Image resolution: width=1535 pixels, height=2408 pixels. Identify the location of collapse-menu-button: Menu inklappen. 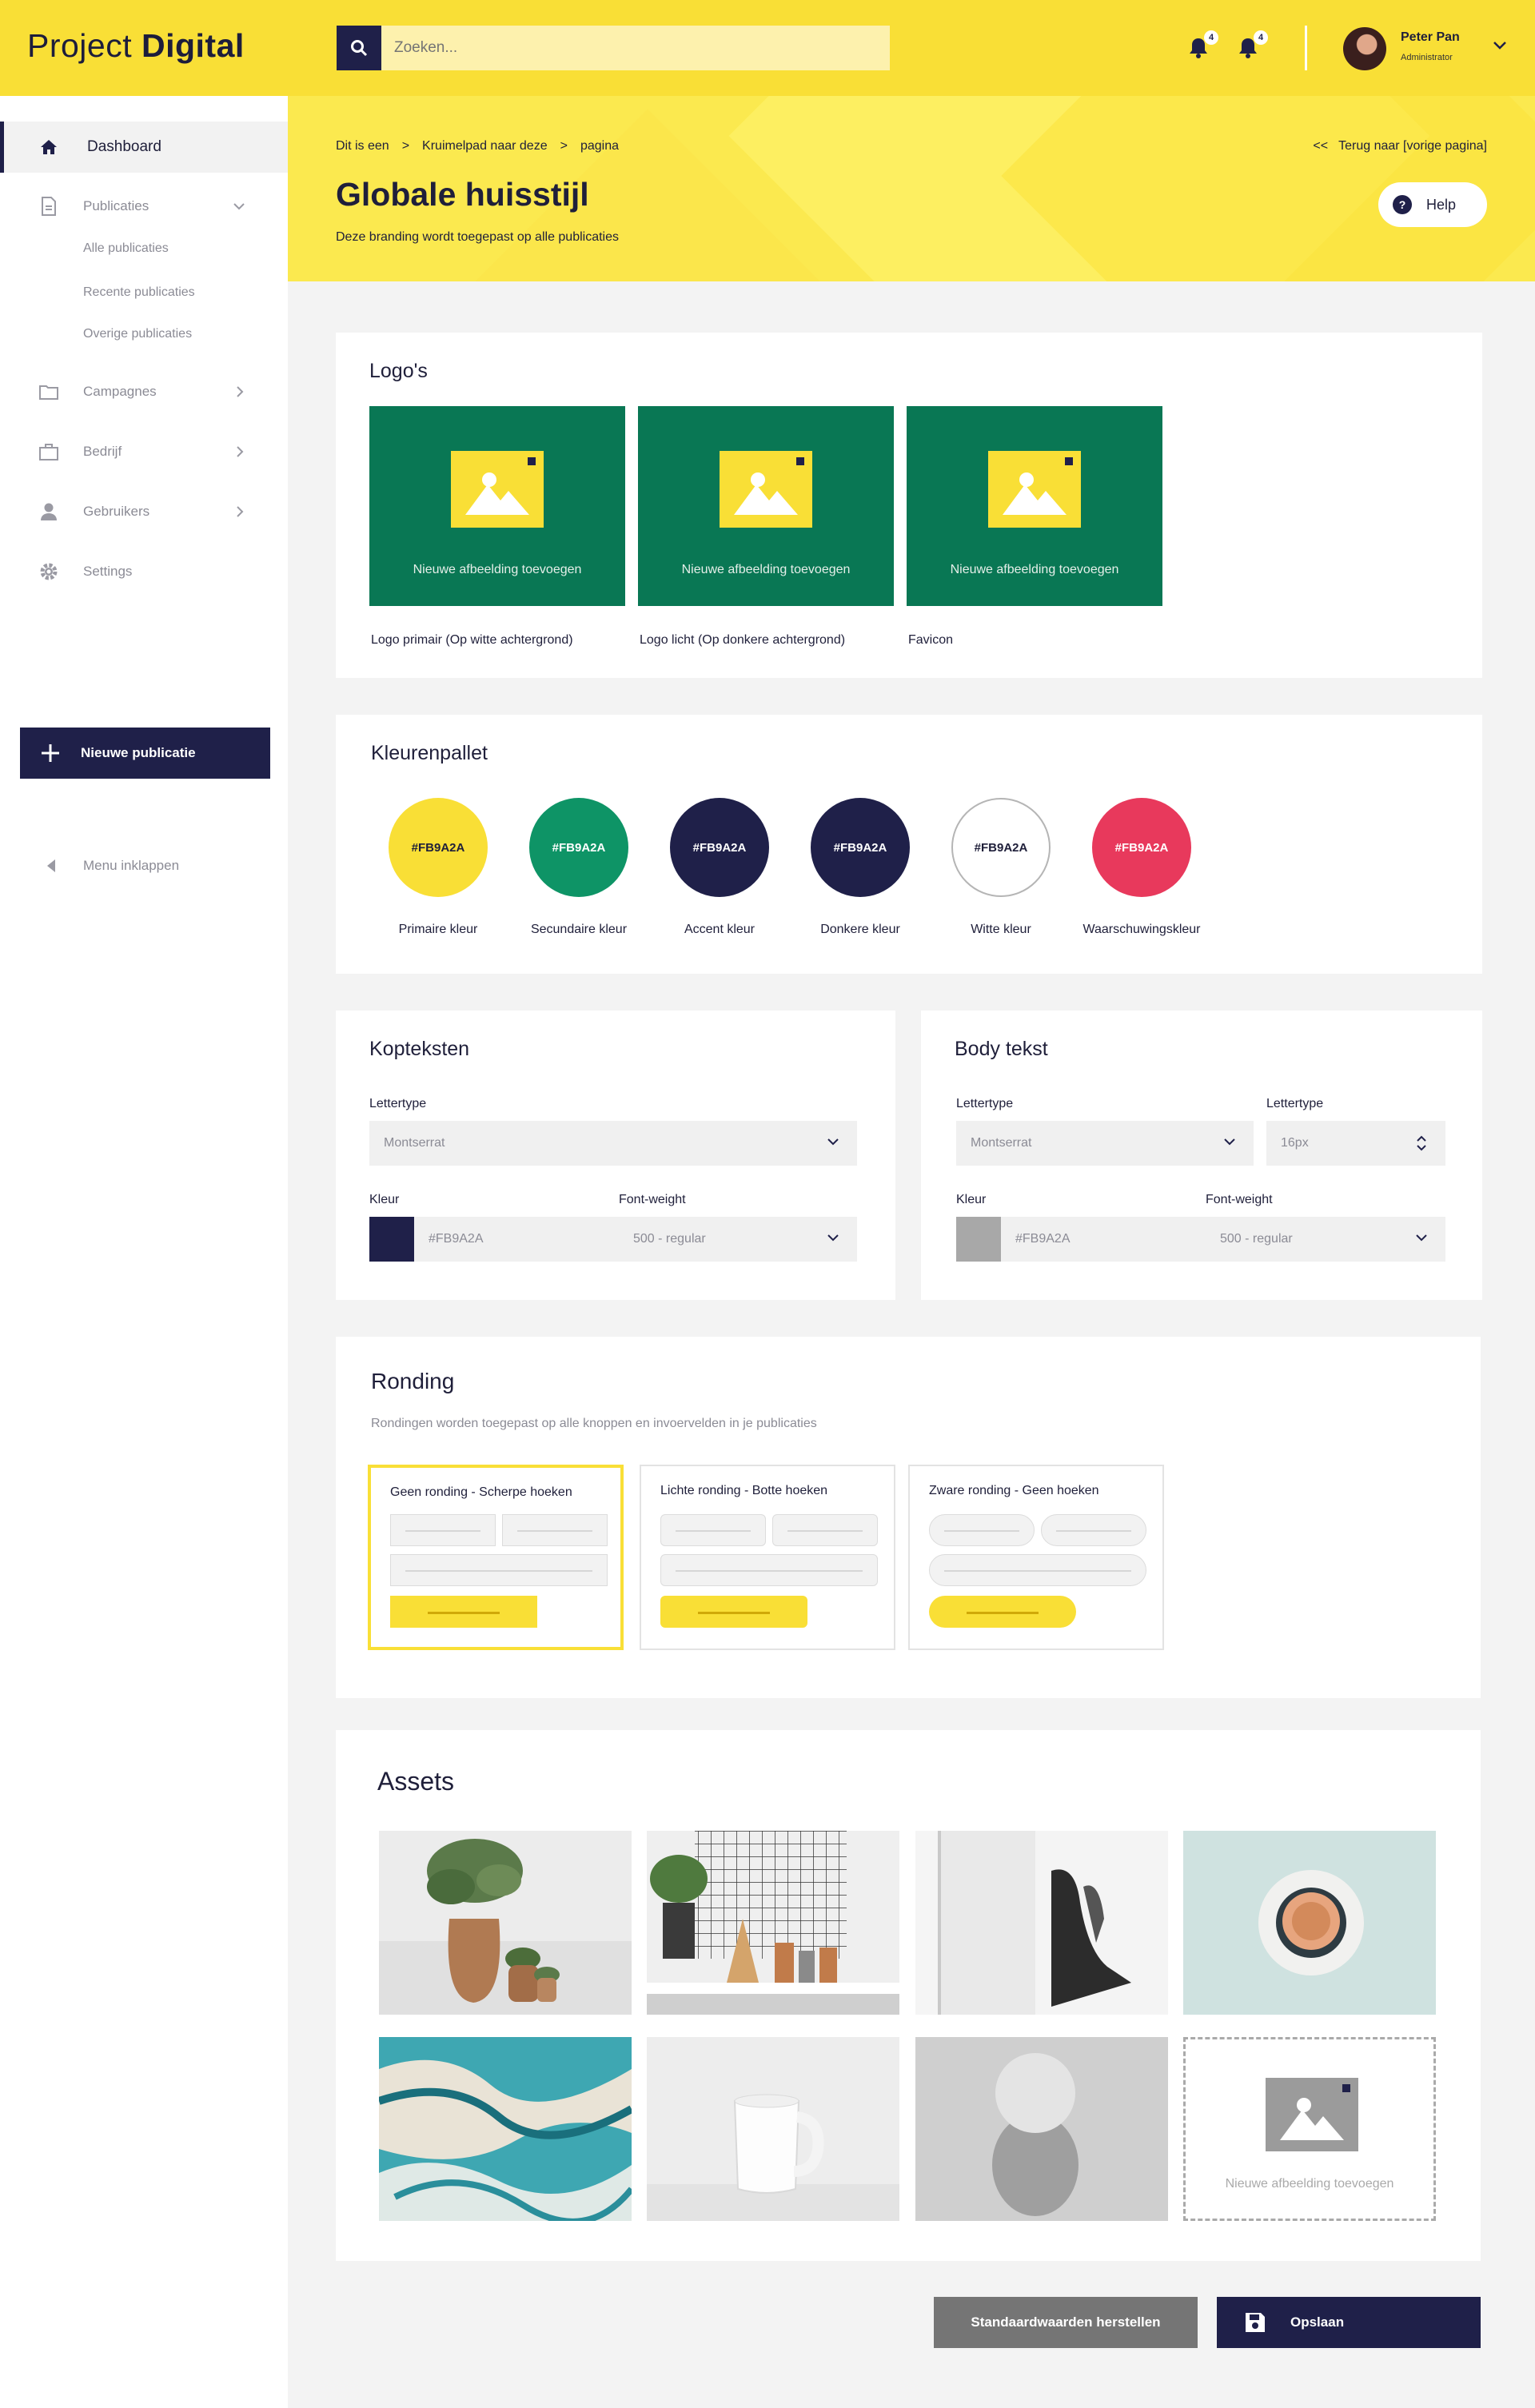
(112, 865).